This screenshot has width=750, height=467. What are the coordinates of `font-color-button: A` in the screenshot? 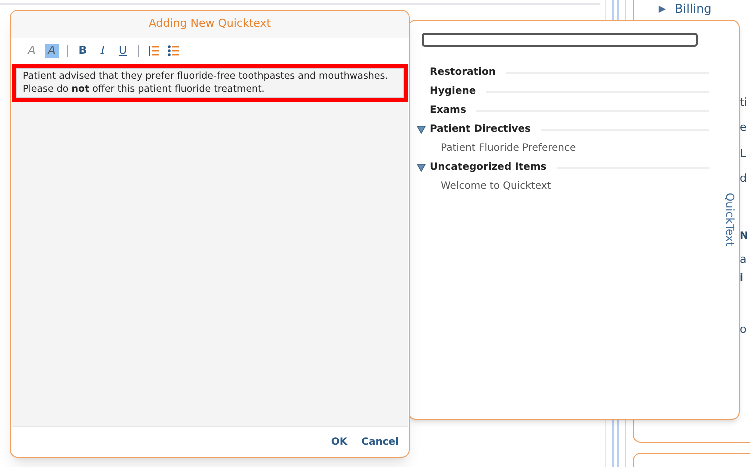 It's located at (32, 51).